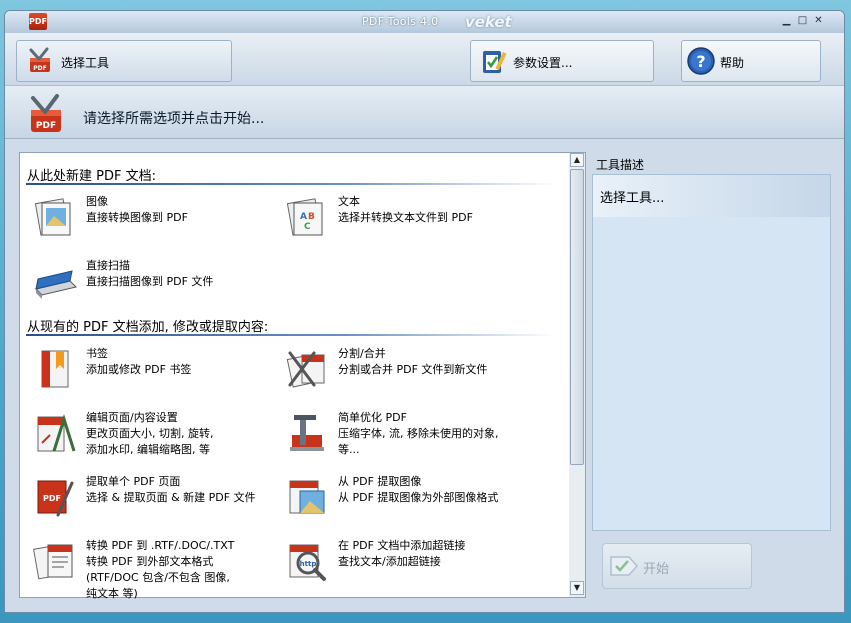  I want to click on item-desc-line: 压缩字体, 流, 移除未使用的对象,, so click(418, 433).